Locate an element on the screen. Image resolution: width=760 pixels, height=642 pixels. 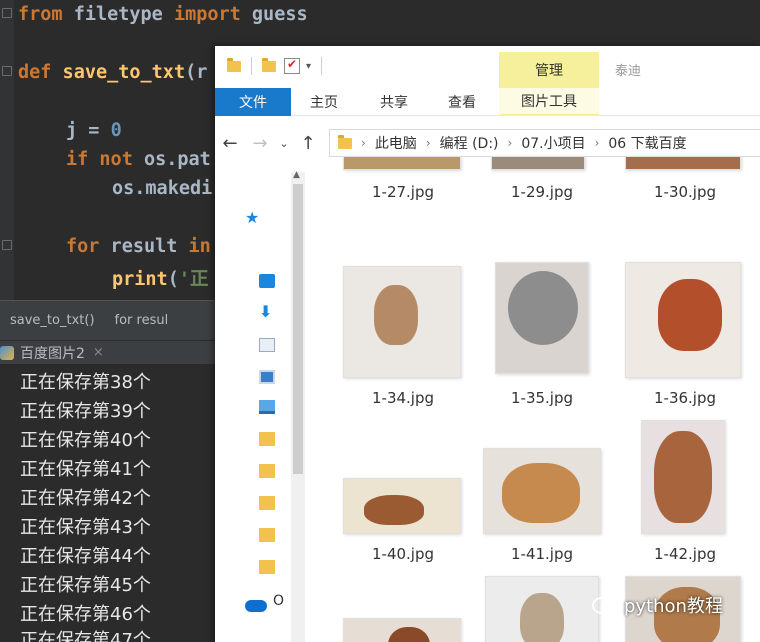
chevron-down-icon: ▾ is located at coordinates (308, 66).